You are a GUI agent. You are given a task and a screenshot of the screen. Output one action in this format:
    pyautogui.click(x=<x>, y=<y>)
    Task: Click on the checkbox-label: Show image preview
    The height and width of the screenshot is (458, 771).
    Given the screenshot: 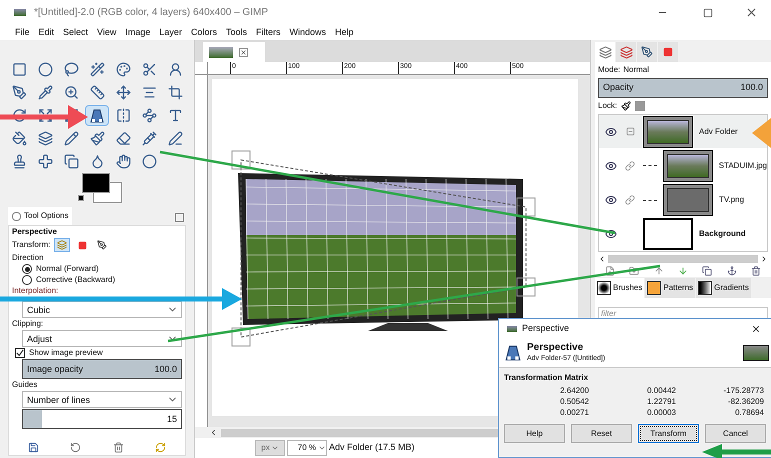 What is the action you would take?
    pyautogui.click(x=66, y=353)
    